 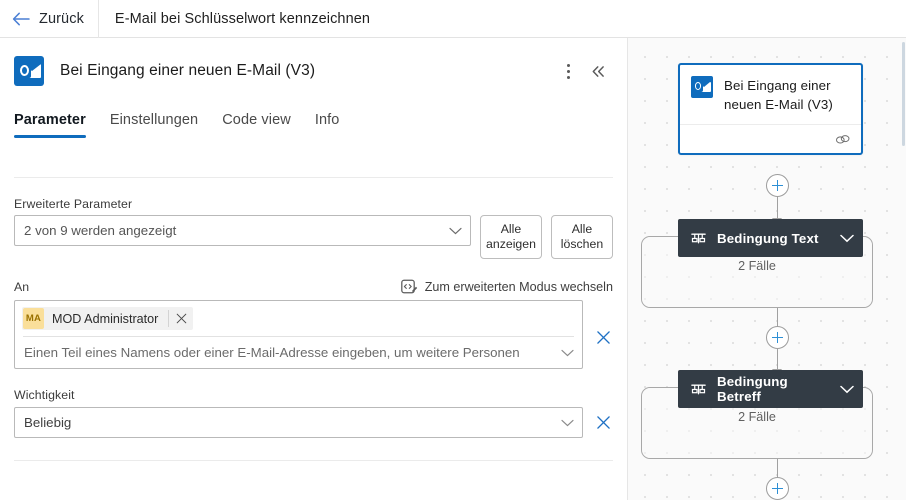 I want to click on importance-value: Beliebig, so click(x=48, y=422).